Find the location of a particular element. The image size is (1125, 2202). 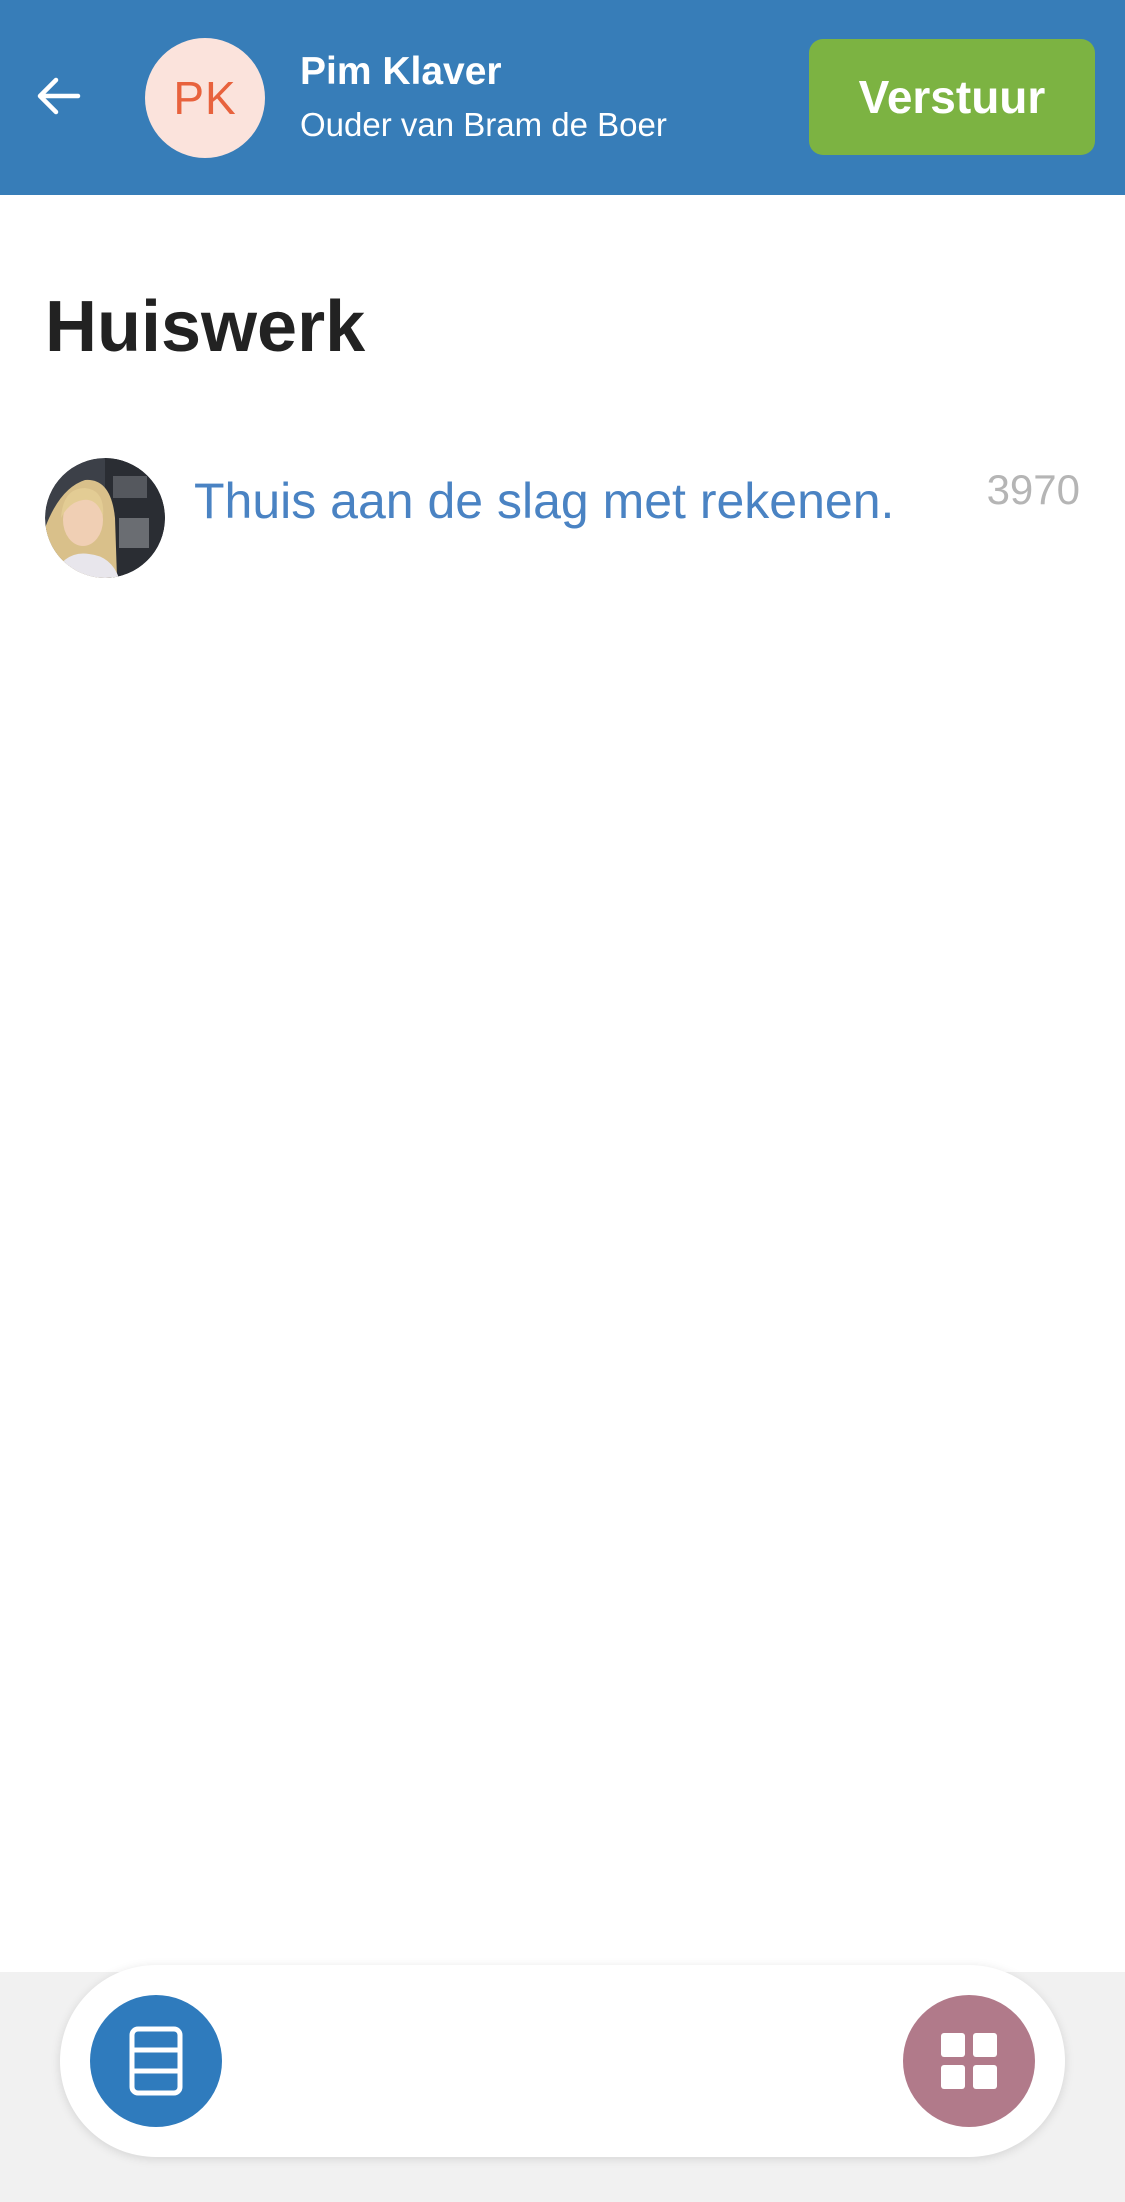

send-button: Verstuur is located at coordinates (952, 97).